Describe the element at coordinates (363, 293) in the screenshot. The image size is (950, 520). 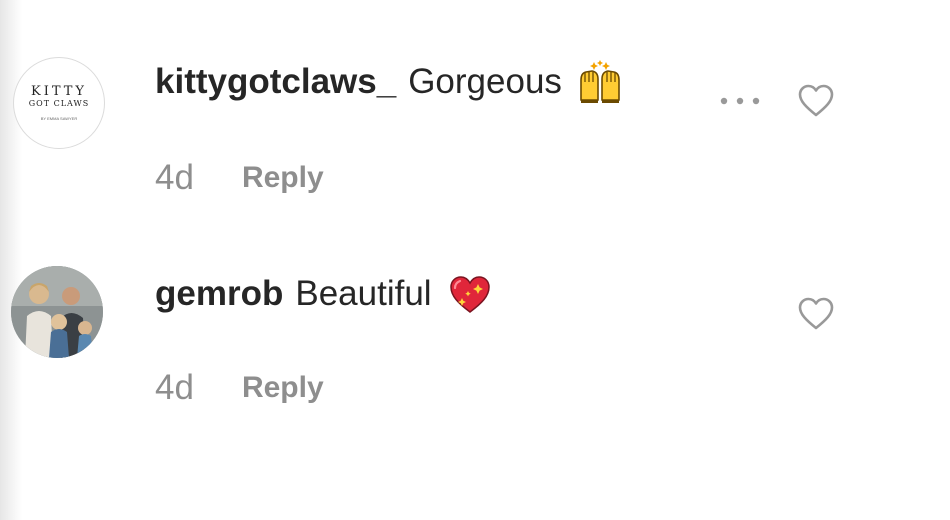
I see `comment-text: Beautiful` at that location.